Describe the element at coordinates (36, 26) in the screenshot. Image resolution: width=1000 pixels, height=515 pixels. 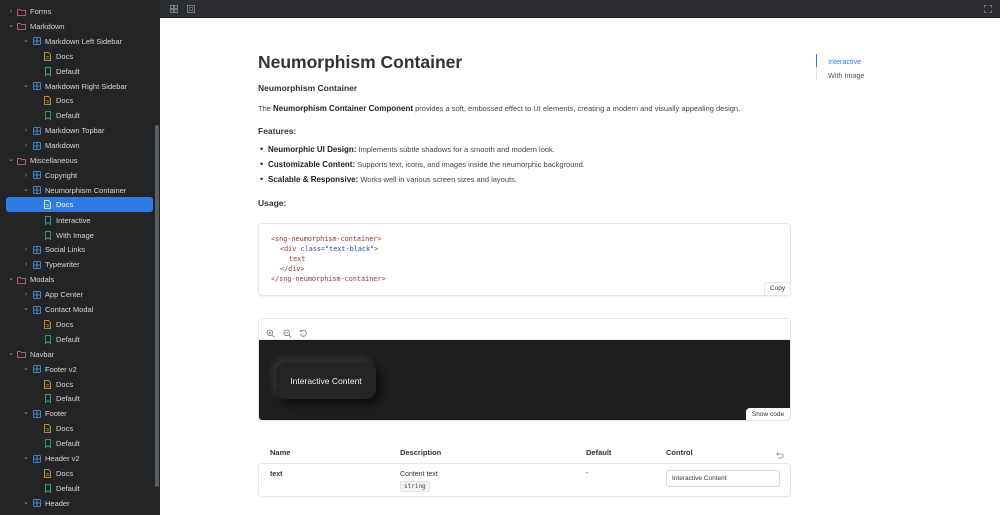
I see `sidebar-item-markdown: ⌄ Markdown` at that location.